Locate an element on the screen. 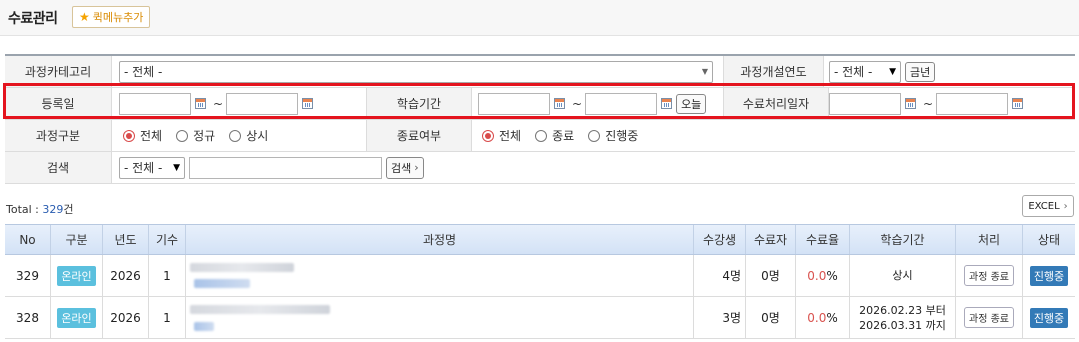 The width and height of the screenshot is (1079, 342). complete-date-label: 수료처리일자 is located at coordinates (776, 103).